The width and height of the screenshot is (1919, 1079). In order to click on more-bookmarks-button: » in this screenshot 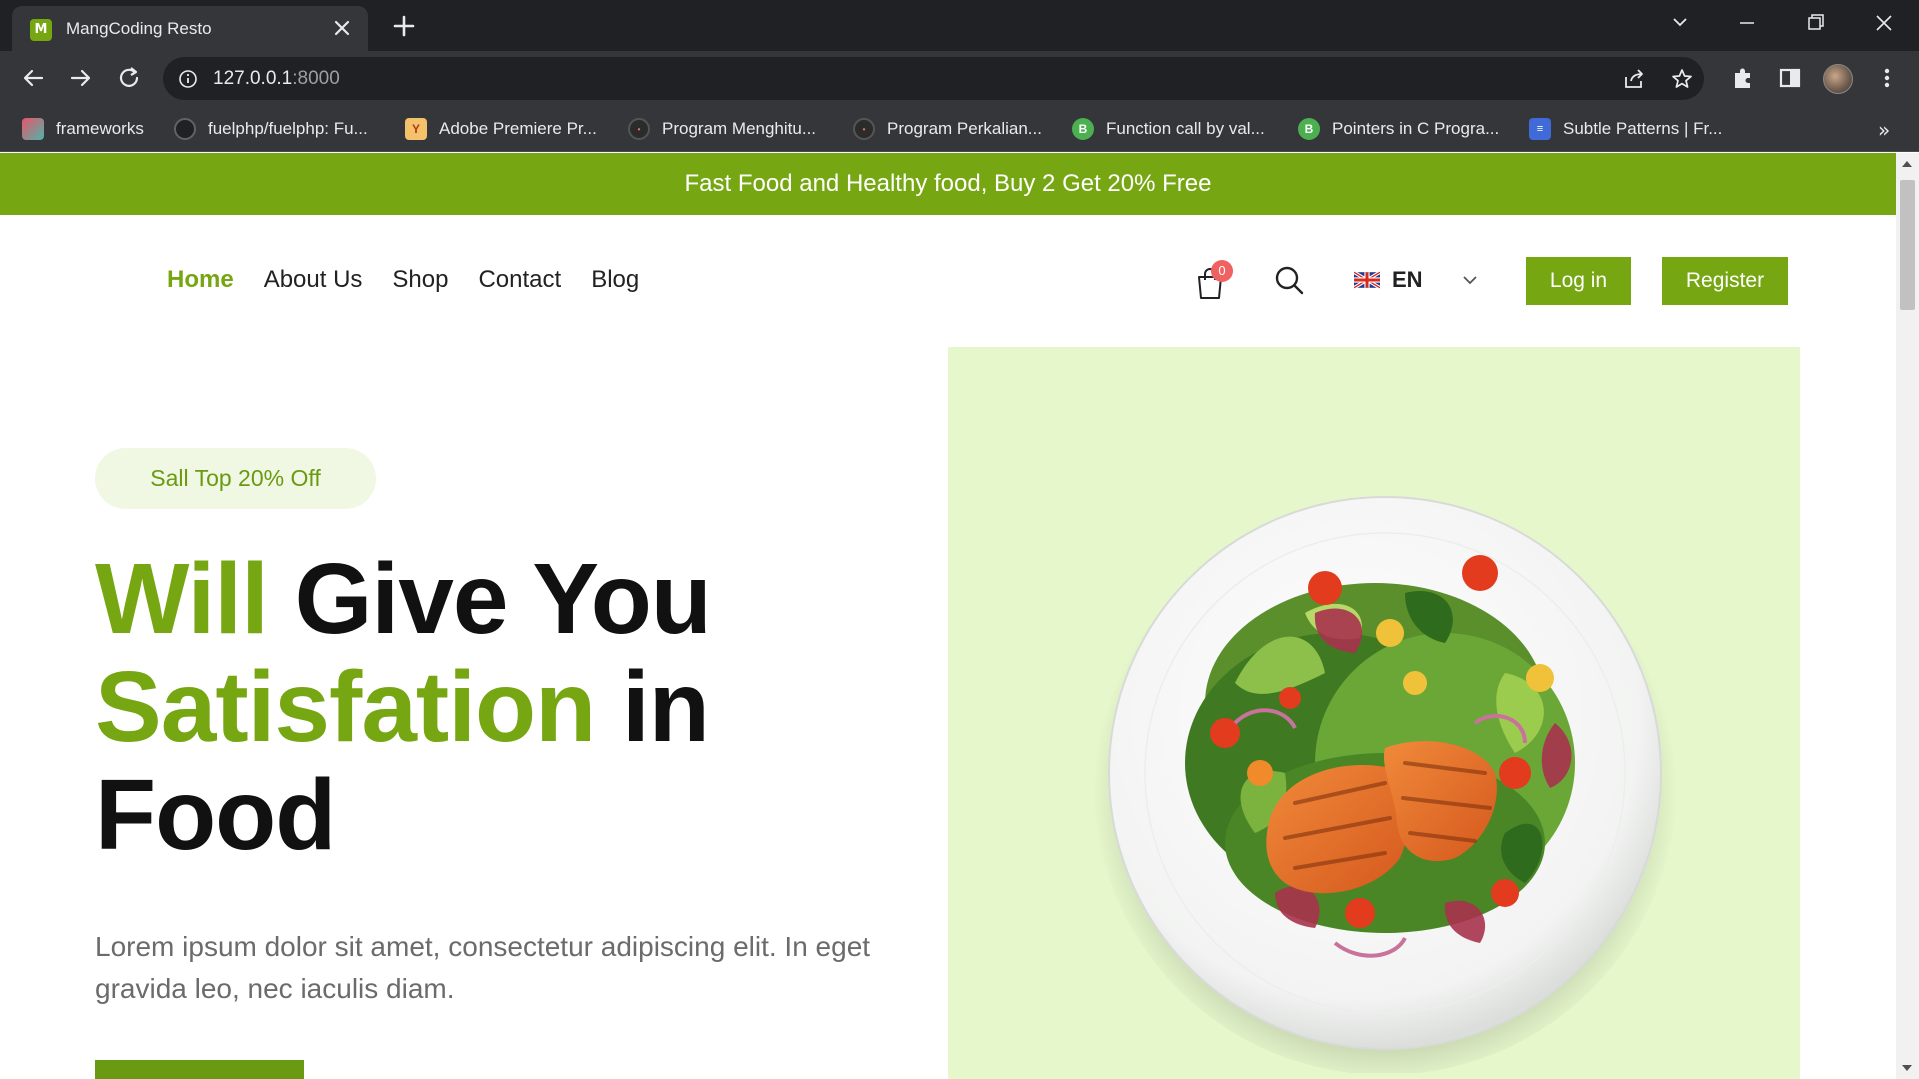, I will do `click(1884, 130)`.